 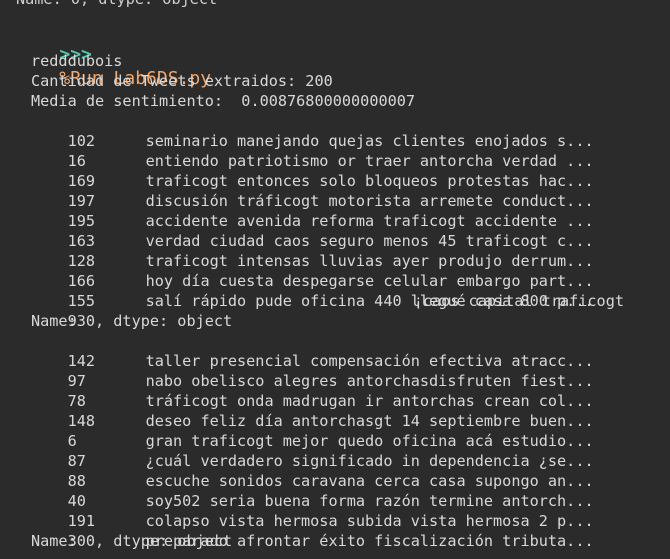 I want to click on row-text: ¡caos capital traficogt, so click(x=518, y=301).